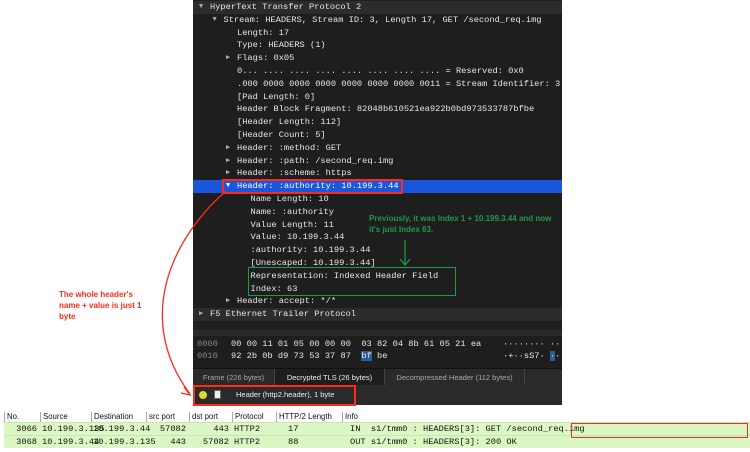 The image size is (750, 452). I want to click on packet-cell: 443, so click(178, 442).